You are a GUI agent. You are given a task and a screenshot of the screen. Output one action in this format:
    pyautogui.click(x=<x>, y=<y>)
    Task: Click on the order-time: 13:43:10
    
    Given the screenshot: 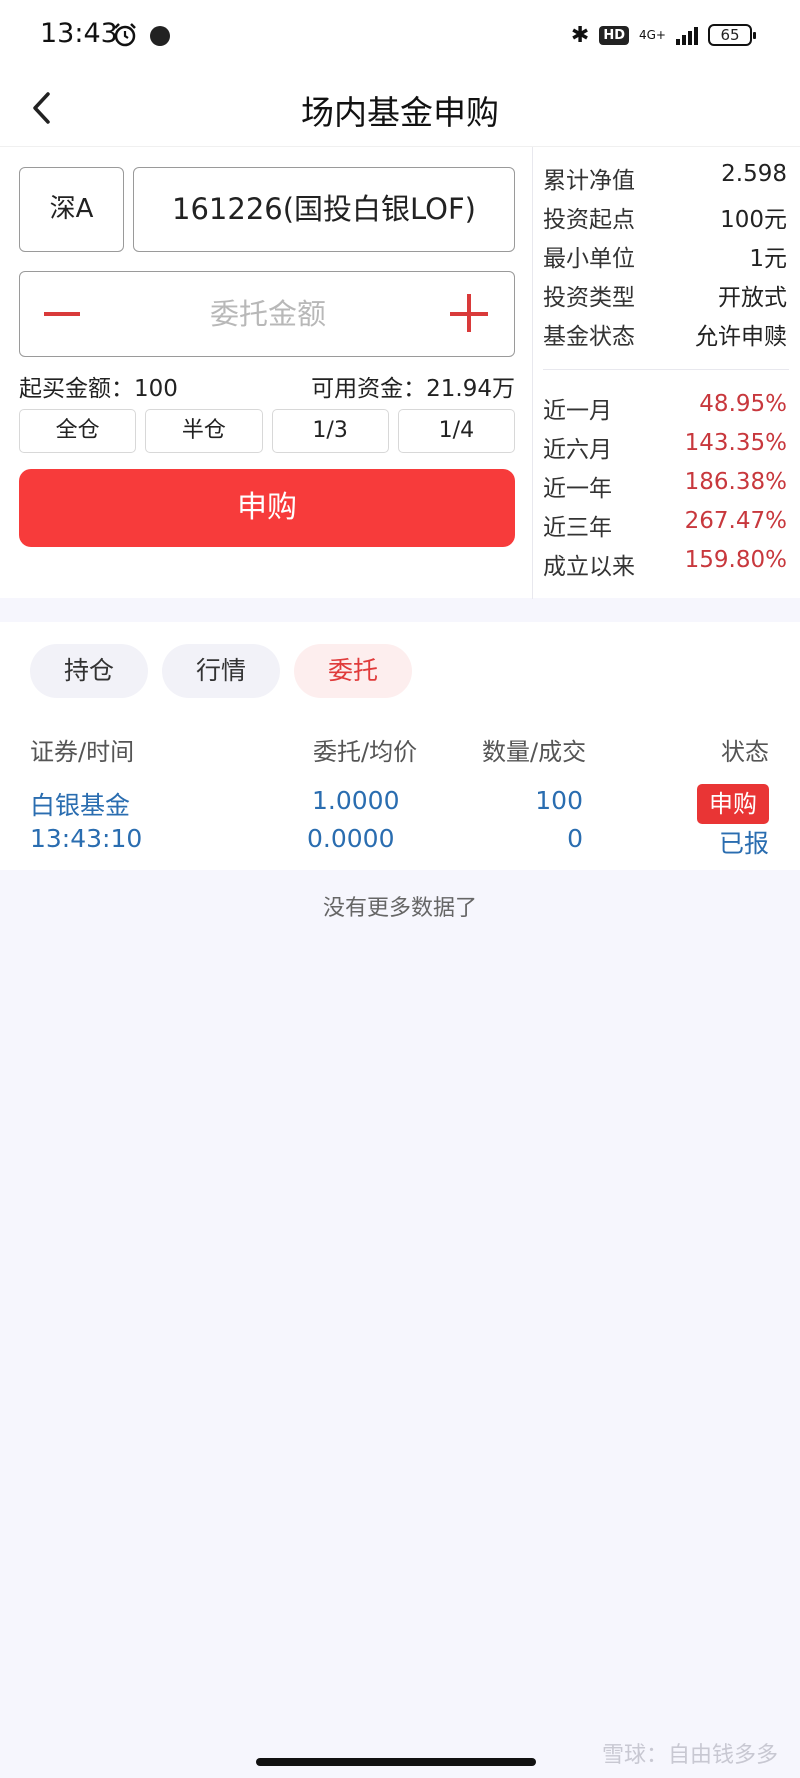 What is the action you would take?
    pyautogui.click(x=86, y=838)
    